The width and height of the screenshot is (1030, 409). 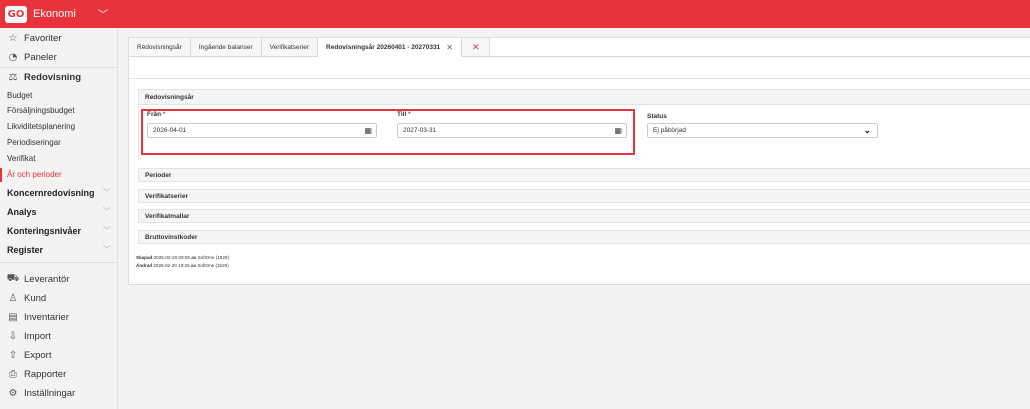 What do you see at coordinates (41, 127) in the screenshot?
I see `sidebar-subitem-liquidity: Likviditetsplanering` at bounding box center [41, 127].